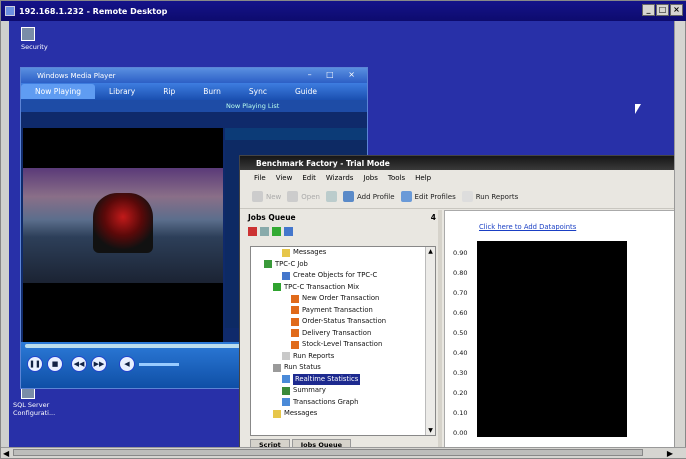 The height and width of the screenshot is (459, 686). What do you see at coordinates (331, 196) in the screenshot?
I see `save-button` at bounding box center [331, 196].